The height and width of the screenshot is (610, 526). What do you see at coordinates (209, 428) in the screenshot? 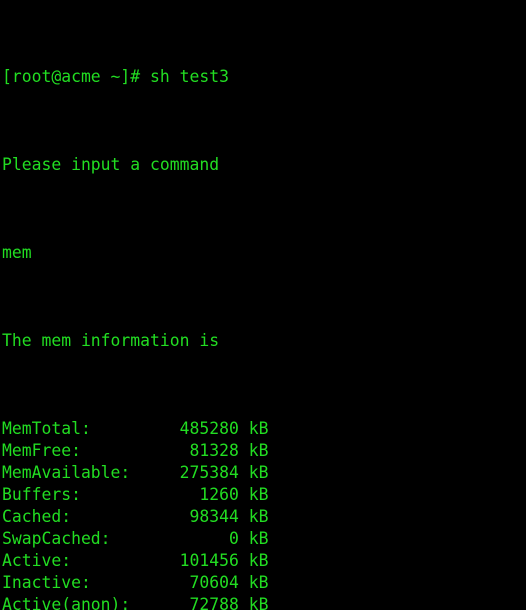
I see `meminfo-value: 485280` at bounding box center [209, 428].